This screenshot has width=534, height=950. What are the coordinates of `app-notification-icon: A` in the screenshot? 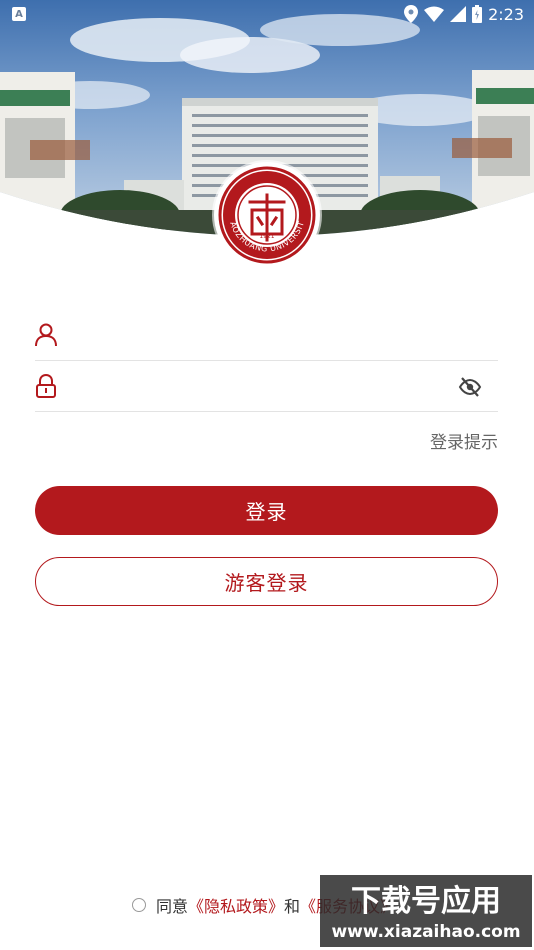 It's located at (19, 14).